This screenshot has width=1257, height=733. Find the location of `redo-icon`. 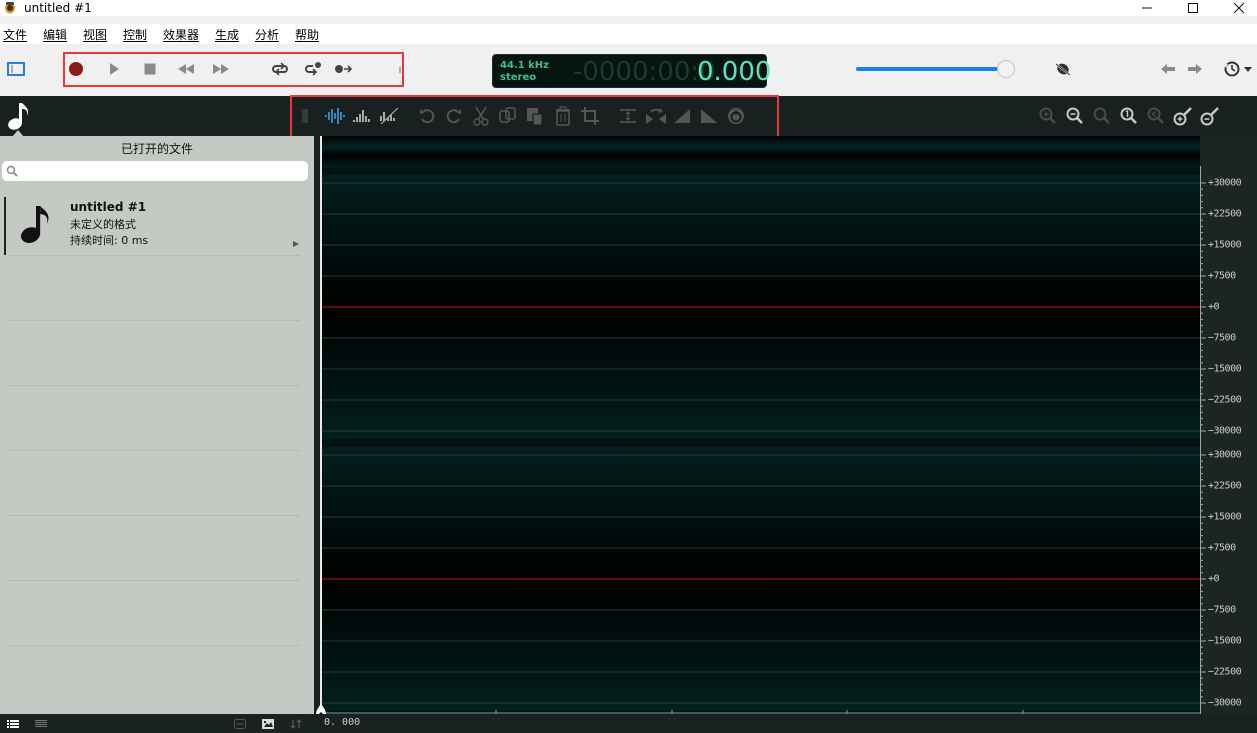

redo-icon is located at coordinates (453, 116).